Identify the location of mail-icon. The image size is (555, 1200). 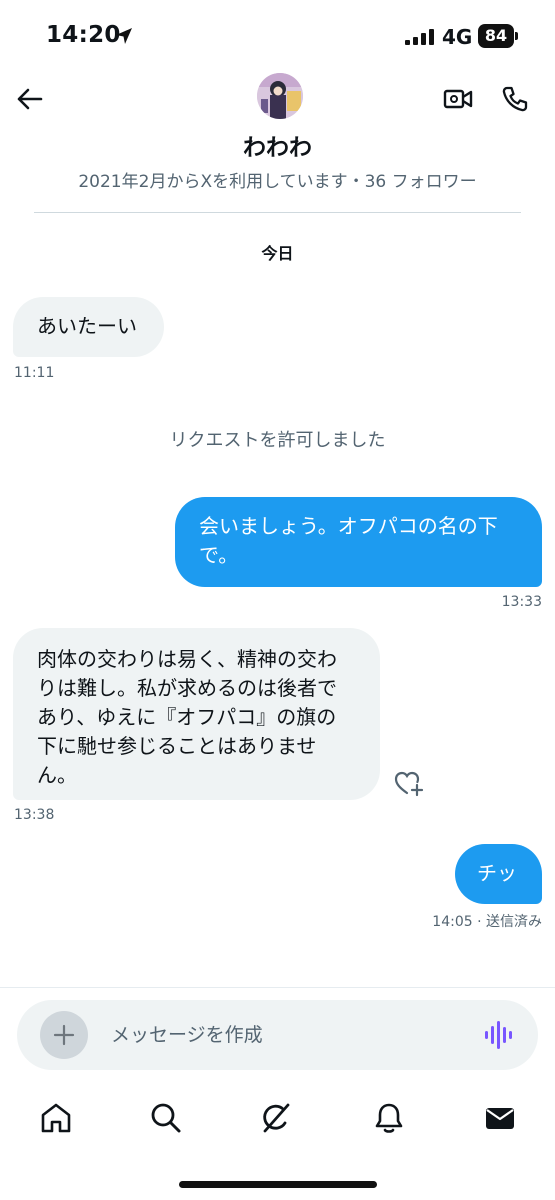
(500, 1118).